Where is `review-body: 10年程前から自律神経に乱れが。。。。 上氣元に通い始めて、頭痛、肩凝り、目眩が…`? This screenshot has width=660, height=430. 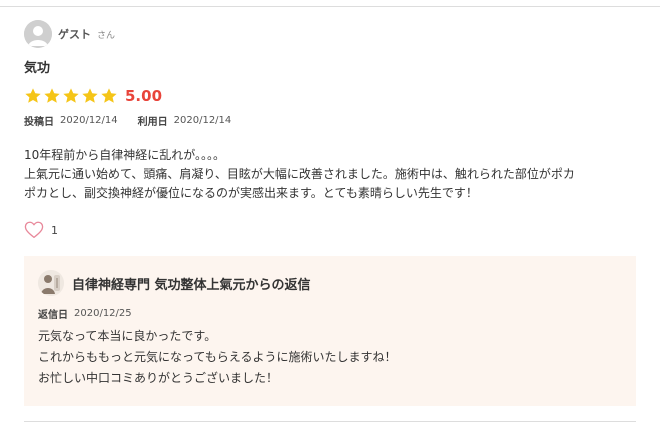
review-body: 10年程前から自律神経に乱れが。。。。 上氣元に通い始めて、頭痛、肩凝り、目眩が… is located at coordinates (330, 174).